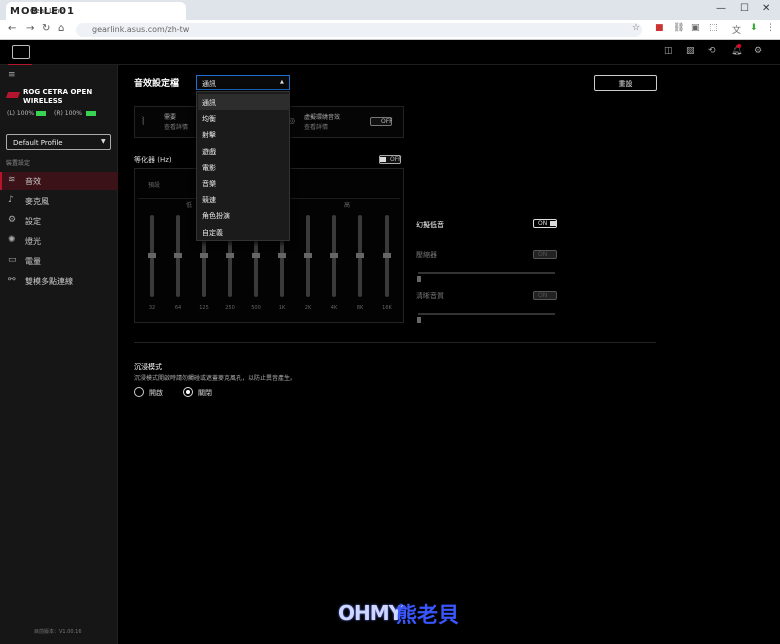  Describe the element at coordinates (486, 314) in the screenshot. I see `clarity-slider-track` at that location.